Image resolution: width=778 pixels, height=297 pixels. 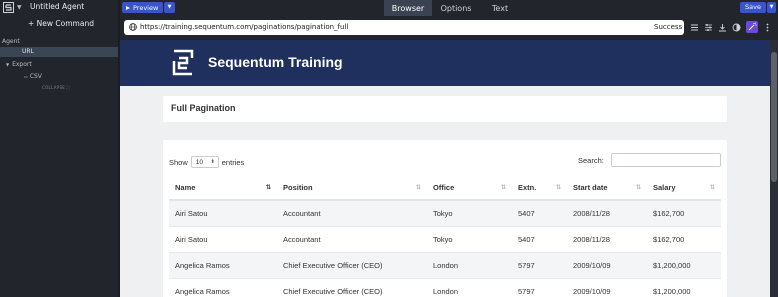 I want to click on col-header-start-date: Start date ⇅, so click(x=607, y=188).